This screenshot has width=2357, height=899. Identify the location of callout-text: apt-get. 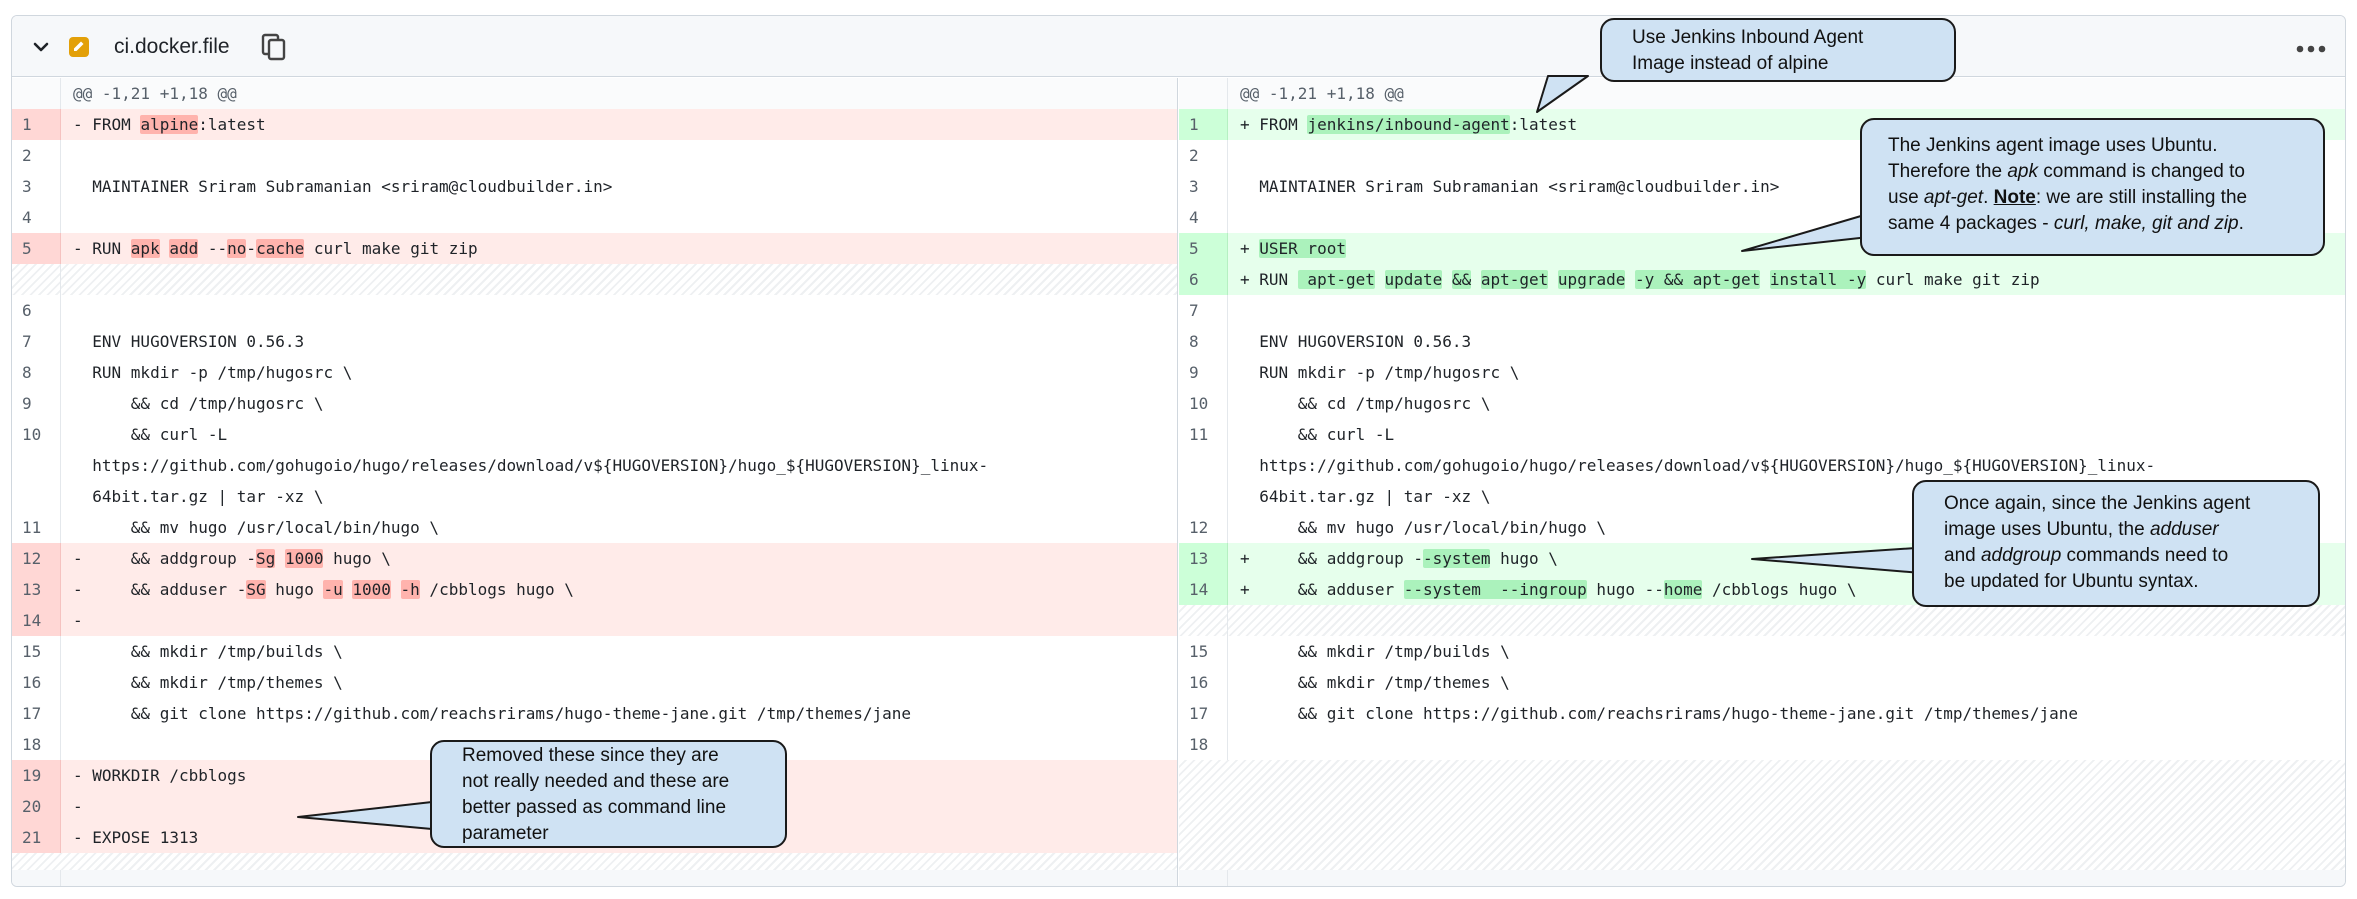
(1953, 197).